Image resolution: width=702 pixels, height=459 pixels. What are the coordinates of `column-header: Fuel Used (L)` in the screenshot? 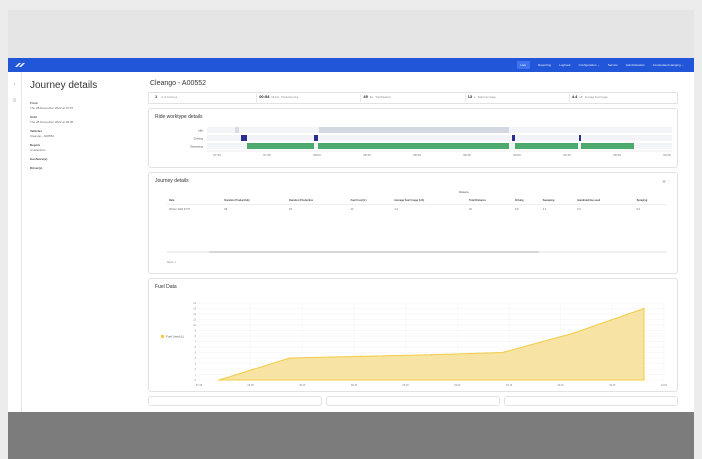 It's located at (370, 201).